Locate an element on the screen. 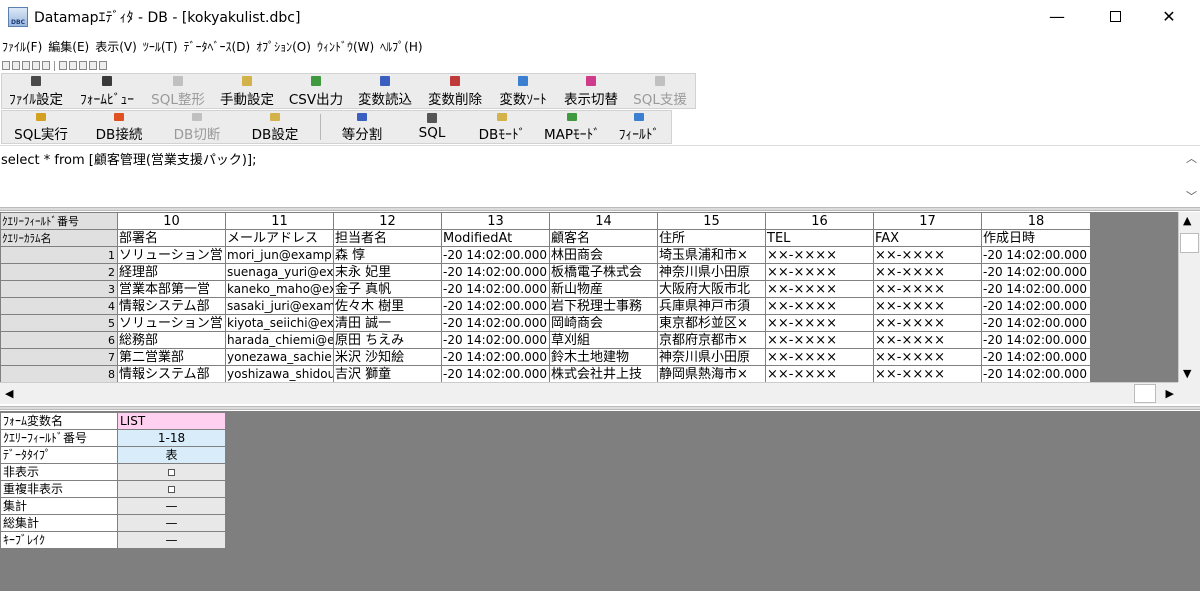 This screenshot has width=1200, height=591. column-header: TEL is located at coordinates (819, 238).